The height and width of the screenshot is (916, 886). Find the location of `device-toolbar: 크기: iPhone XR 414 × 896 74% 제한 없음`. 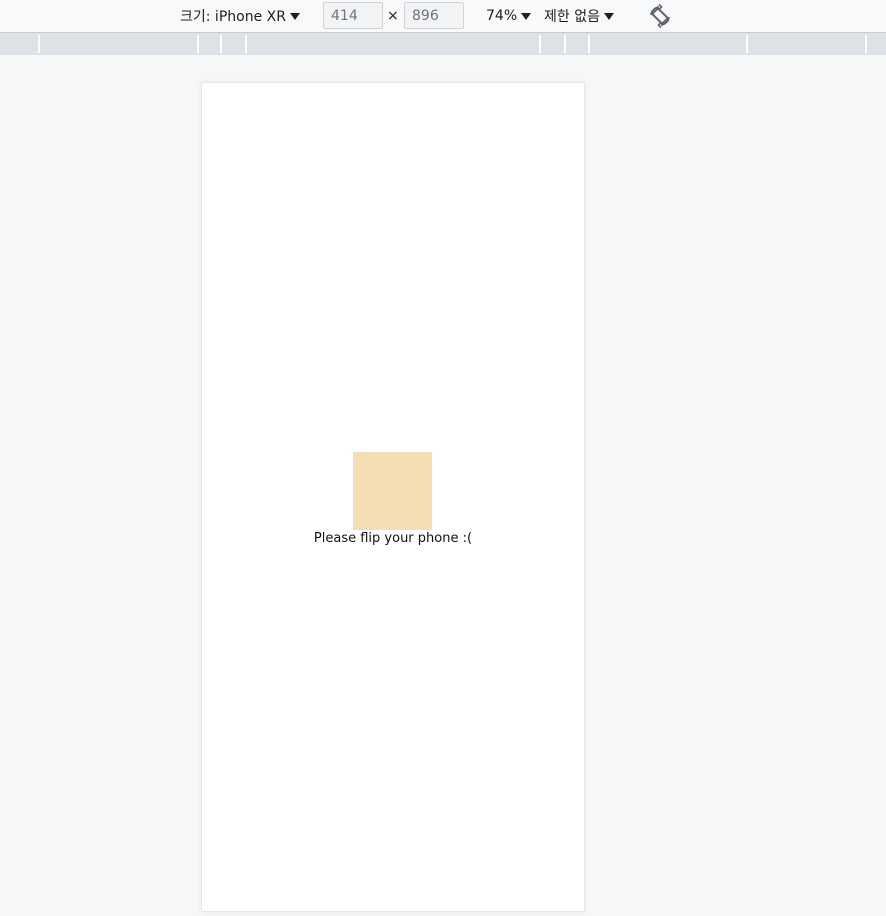

device-toolbar: 크기: iPhone XR 414 × 896 74% 제한 없음 is located at coordinates (443, 16).